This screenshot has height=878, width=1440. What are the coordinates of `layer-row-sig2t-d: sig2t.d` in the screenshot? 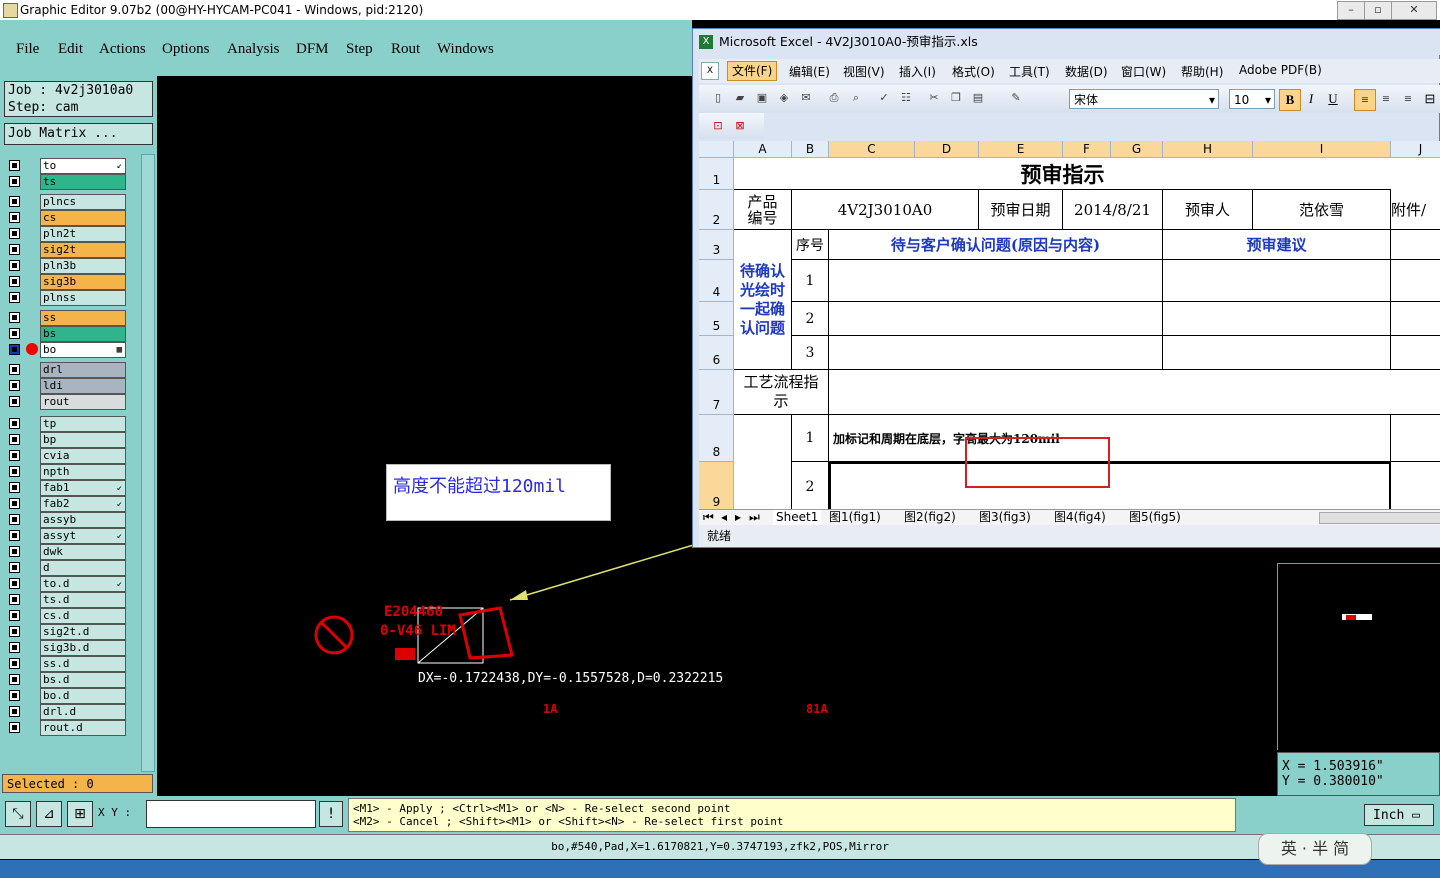 It's located at (66, 632).